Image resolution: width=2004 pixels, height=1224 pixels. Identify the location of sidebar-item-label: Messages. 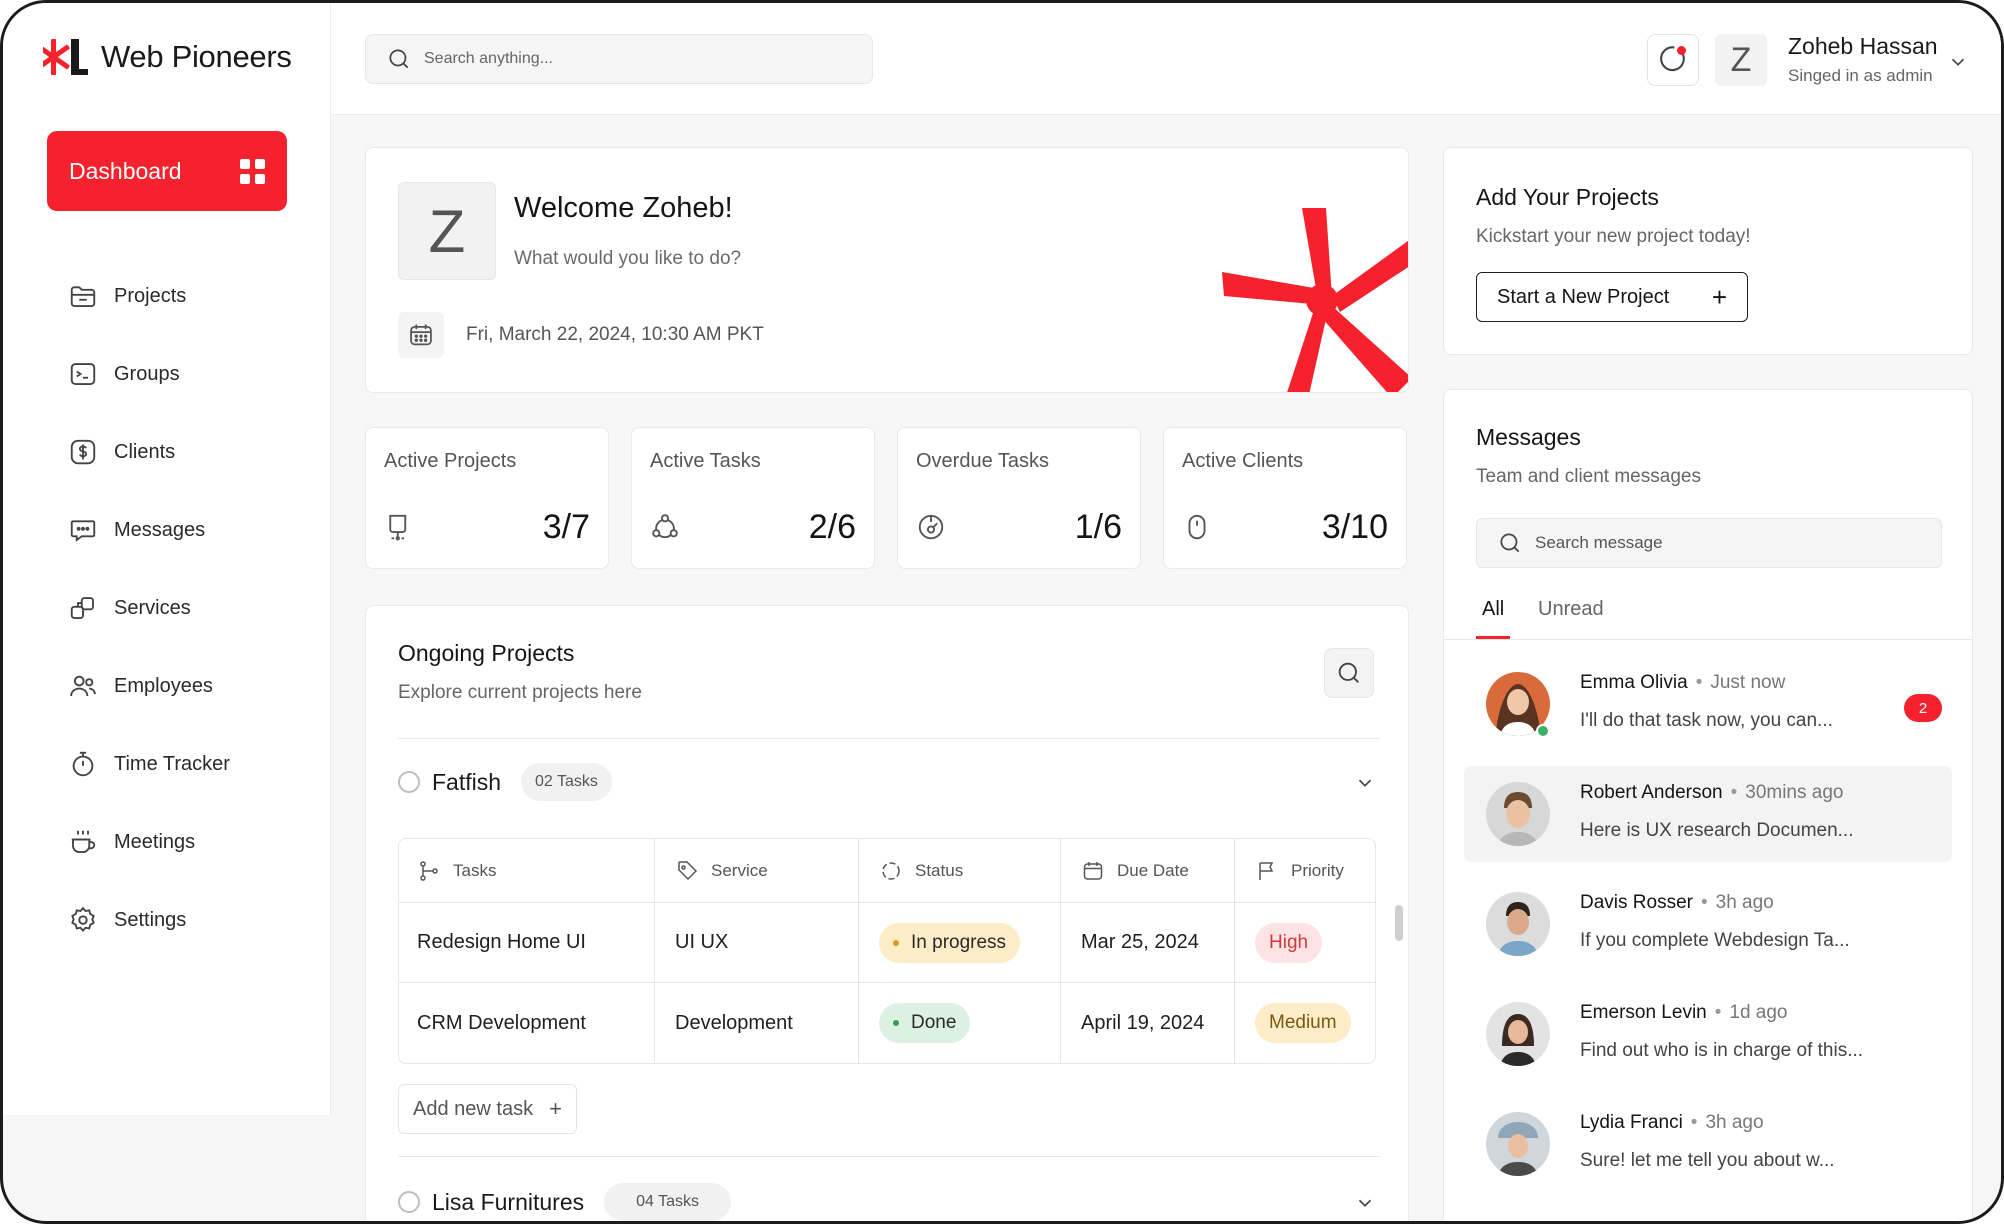
(160, 529).